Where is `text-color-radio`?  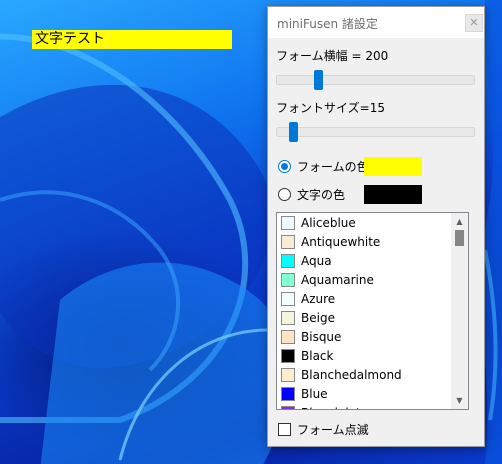 text-color-radio is located at coordinates (284, 194).